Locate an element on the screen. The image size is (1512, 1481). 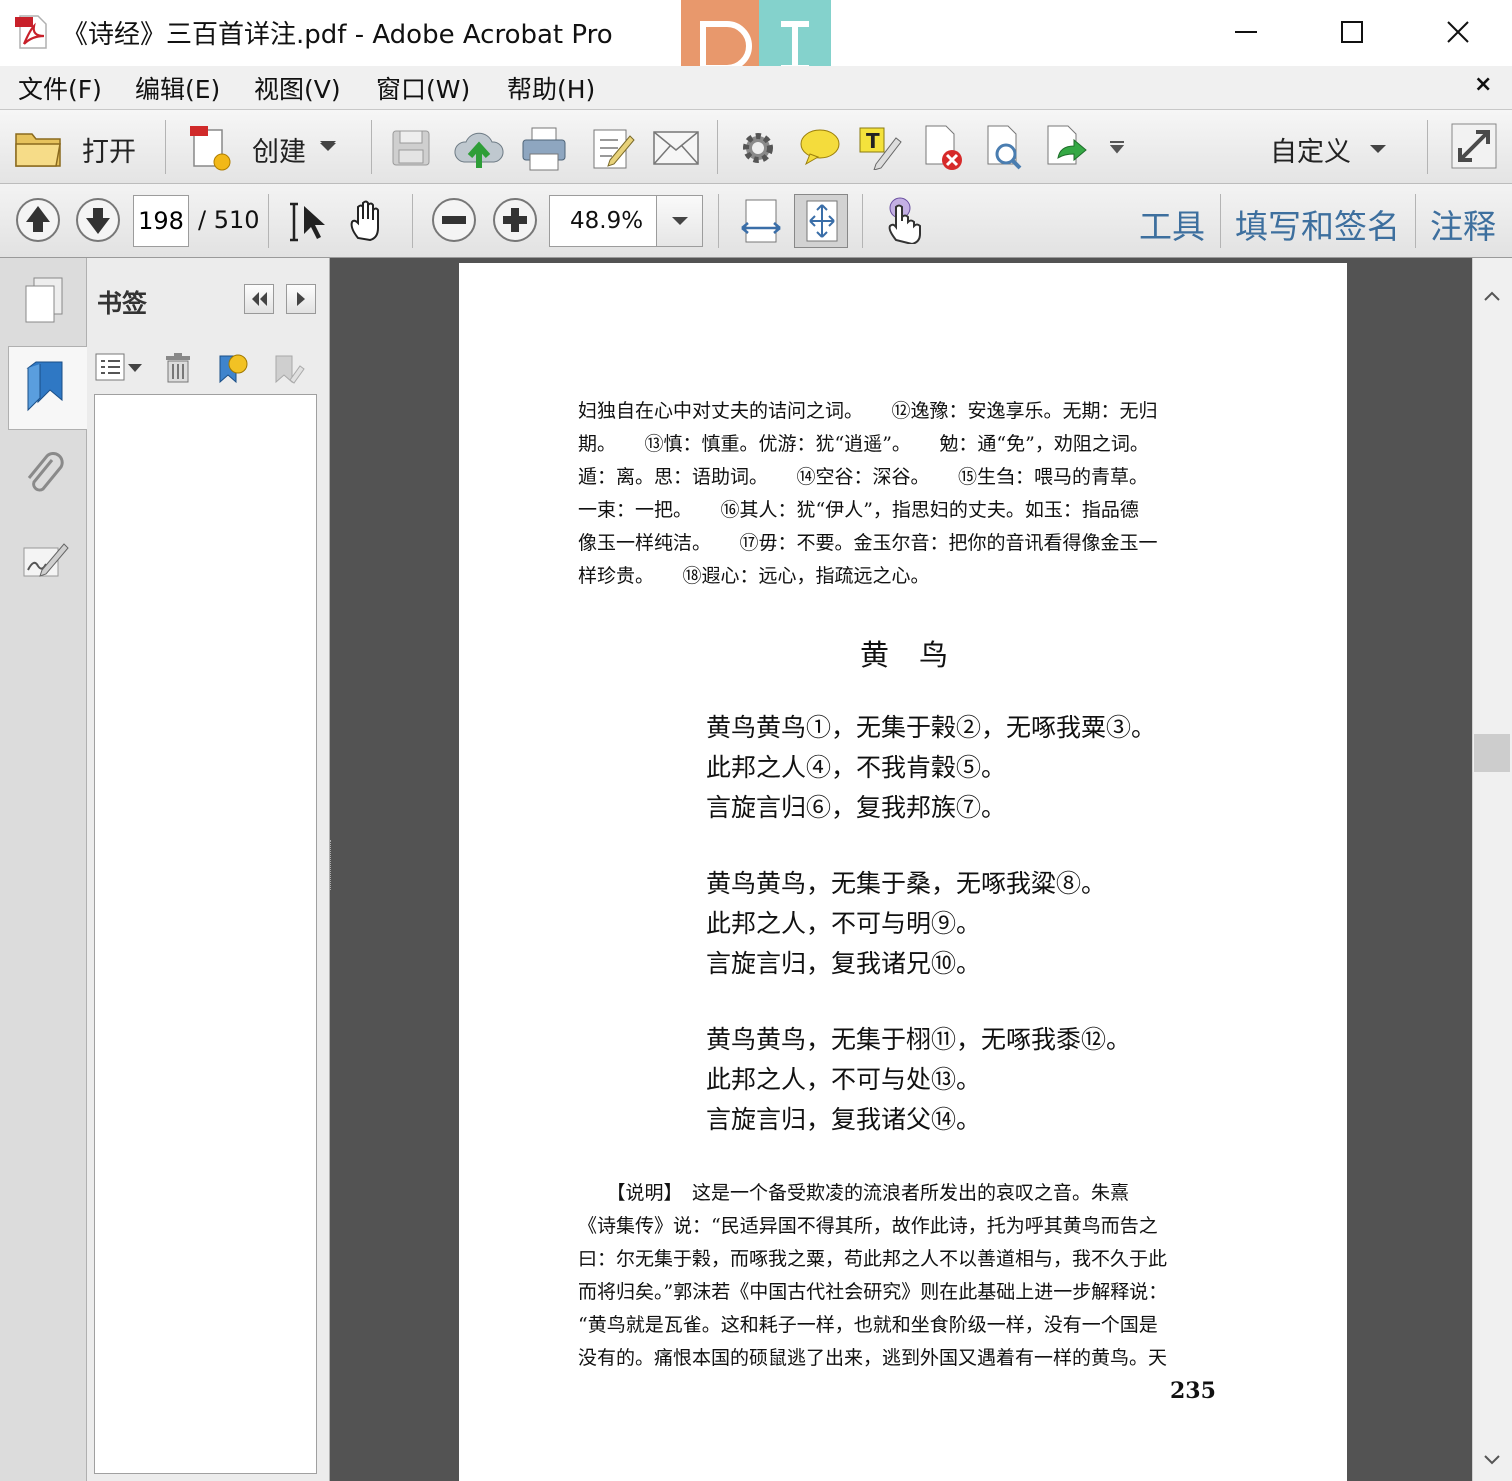
email-icon is located at coordinates (676, 148).